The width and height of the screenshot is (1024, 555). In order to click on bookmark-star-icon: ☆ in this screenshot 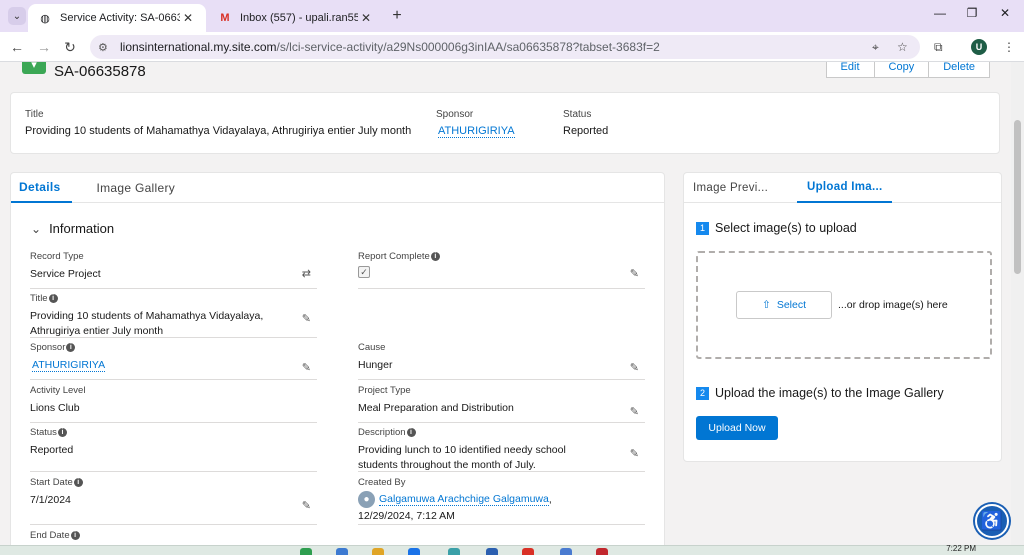, I will do `click(902, 47)`.